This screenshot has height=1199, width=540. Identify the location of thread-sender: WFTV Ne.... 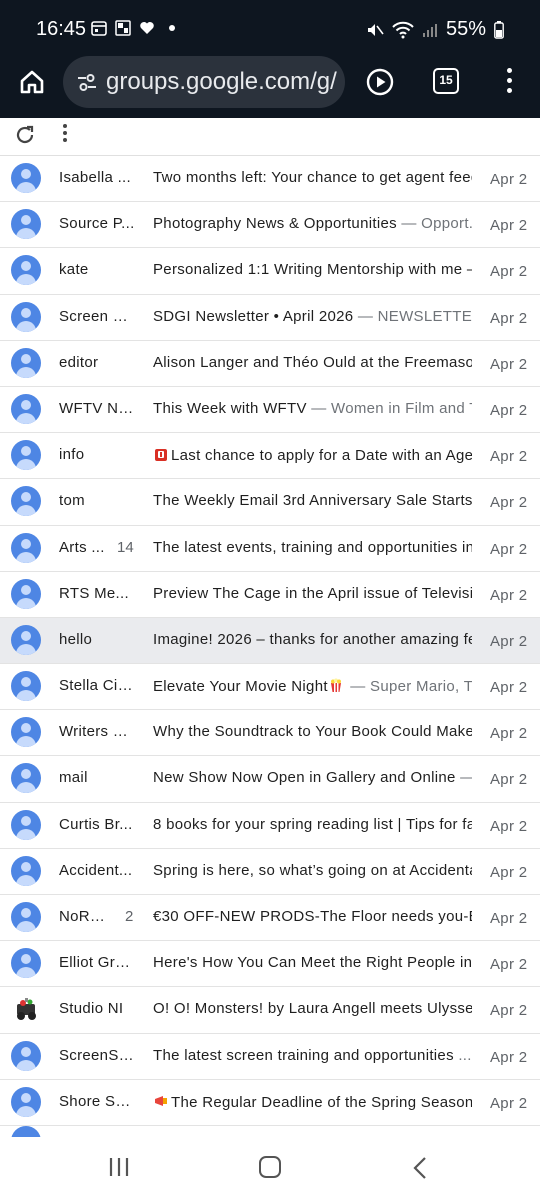
(97, 408).